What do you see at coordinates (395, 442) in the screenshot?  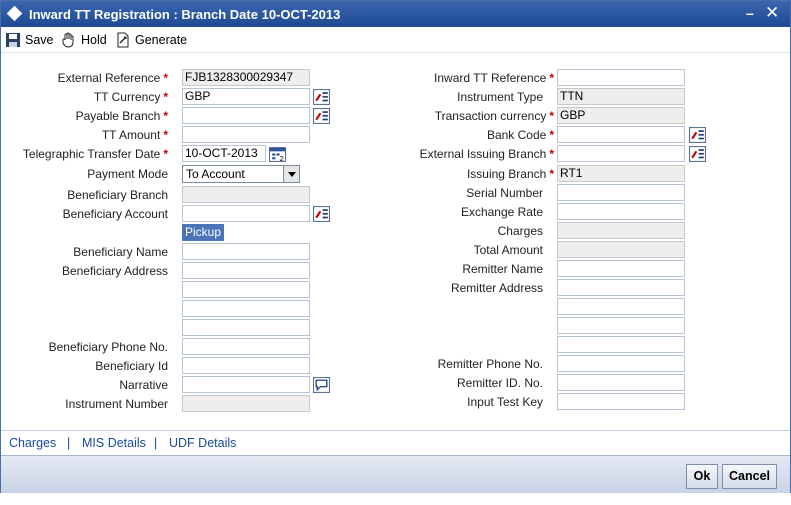 I see `subsystem-links-bar: Charges | MIS Details | UDF Details` at bounding box center [395, 442].